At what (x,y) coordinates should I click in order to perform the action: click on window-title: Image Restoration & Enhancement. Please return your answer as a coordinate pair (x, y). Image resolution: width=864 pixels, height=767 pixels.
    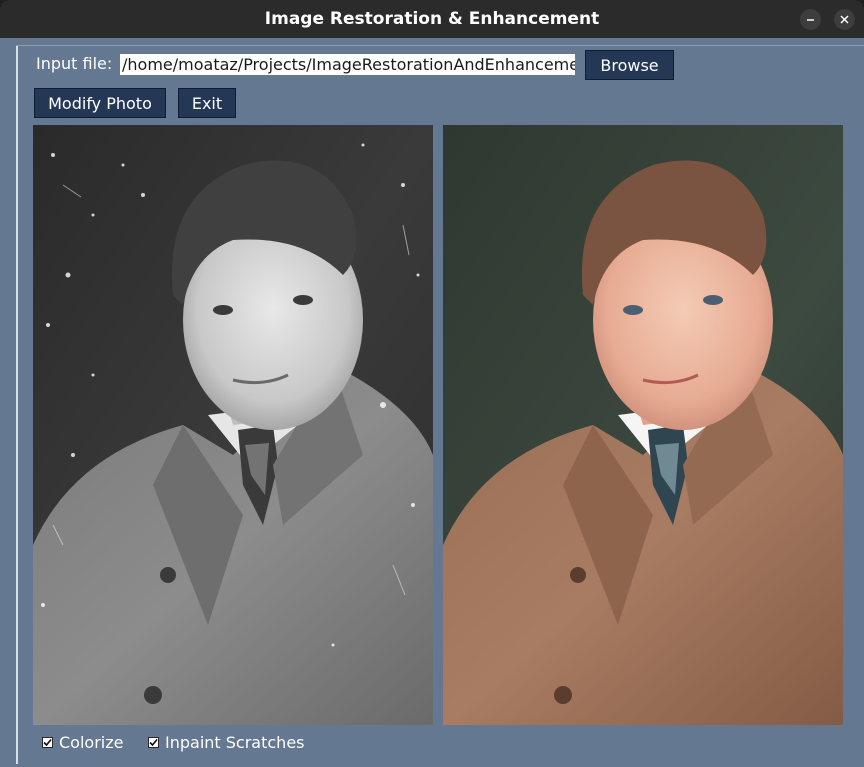
    Looking at the image, I should click on (432, 19).